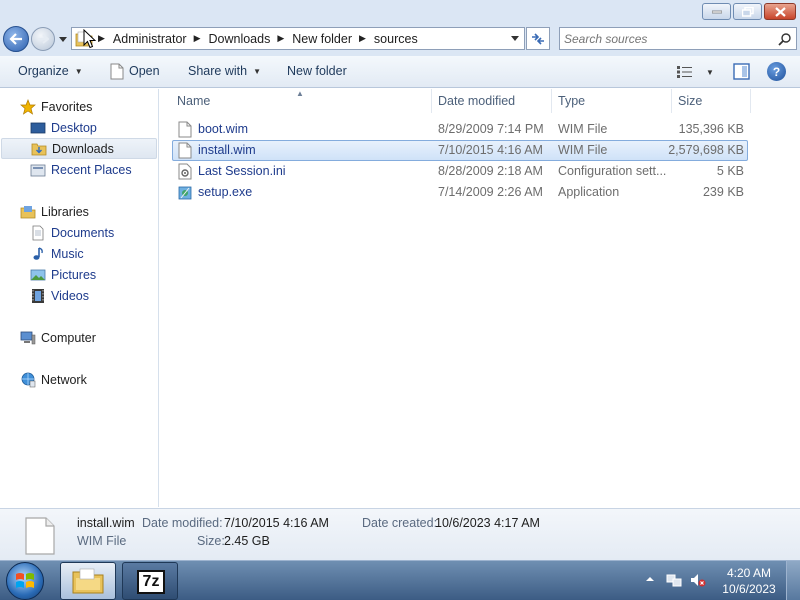  I want to click on network-icon, so click(28, 380).